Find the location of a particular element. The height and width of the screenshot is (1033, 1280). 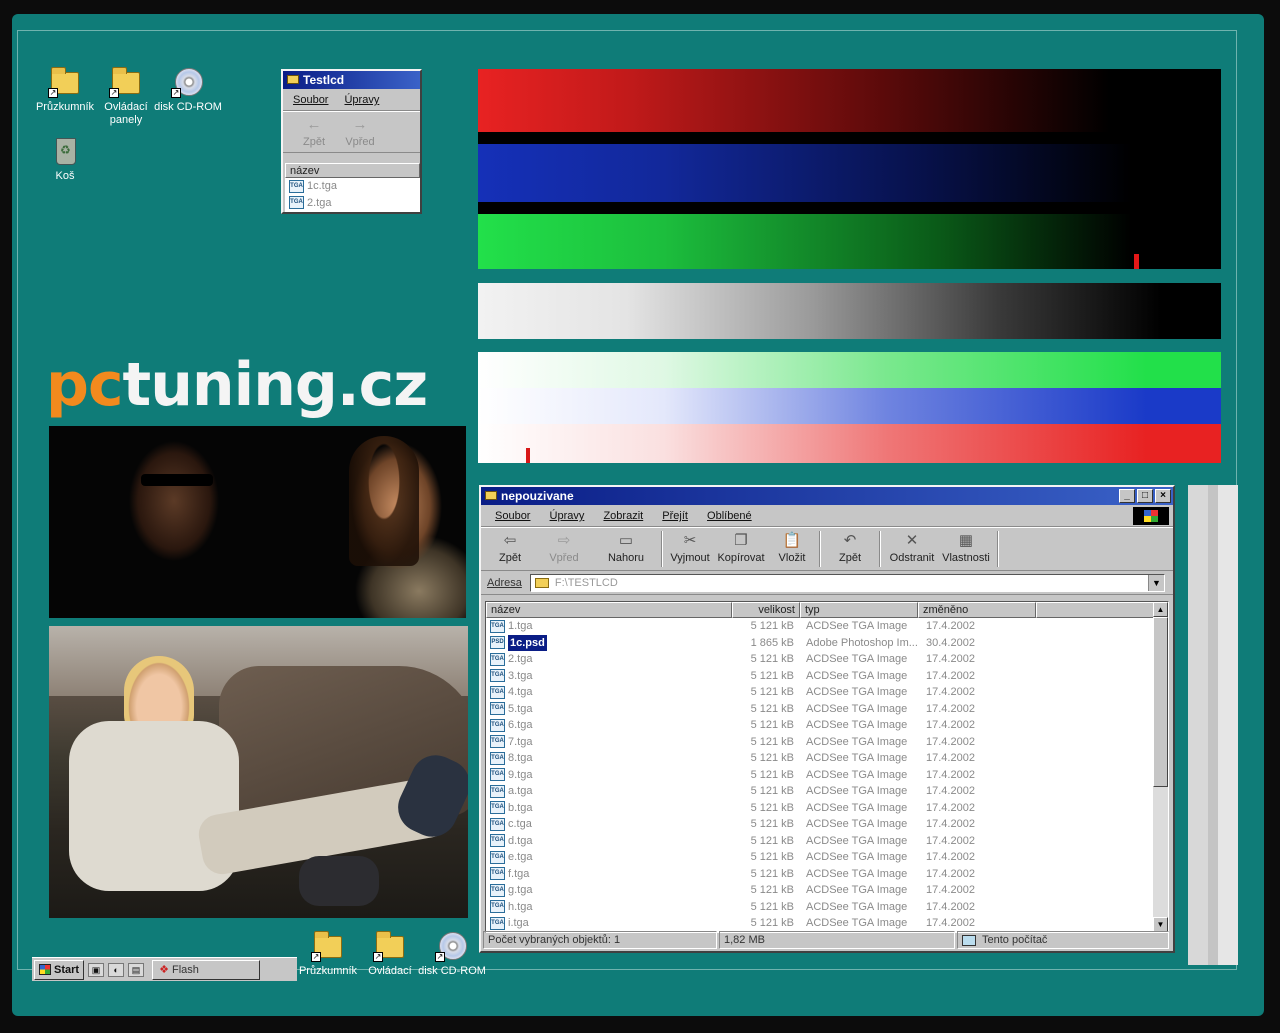

scissors-icon: ✂ is located at coordinates (690, 540).